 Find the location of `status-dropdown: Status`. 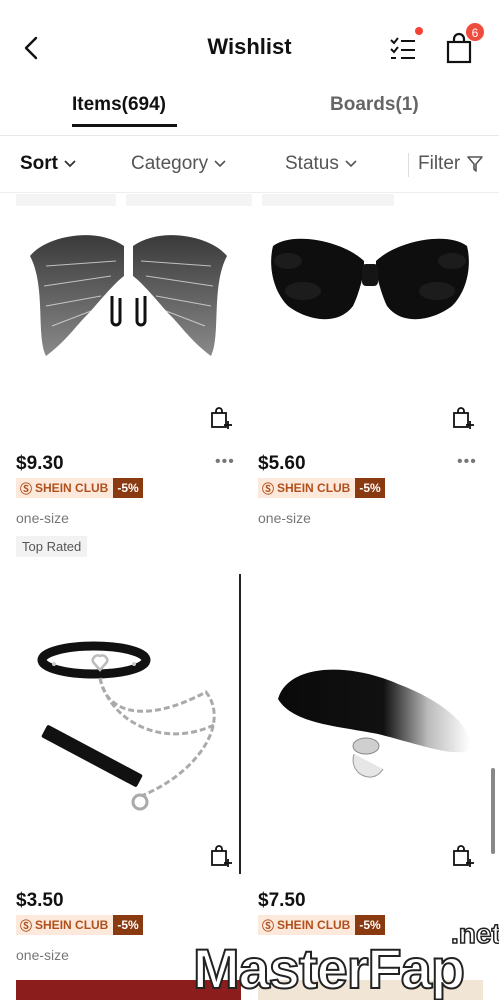

status-dropdown: Status is located at coordinates (321, 164).